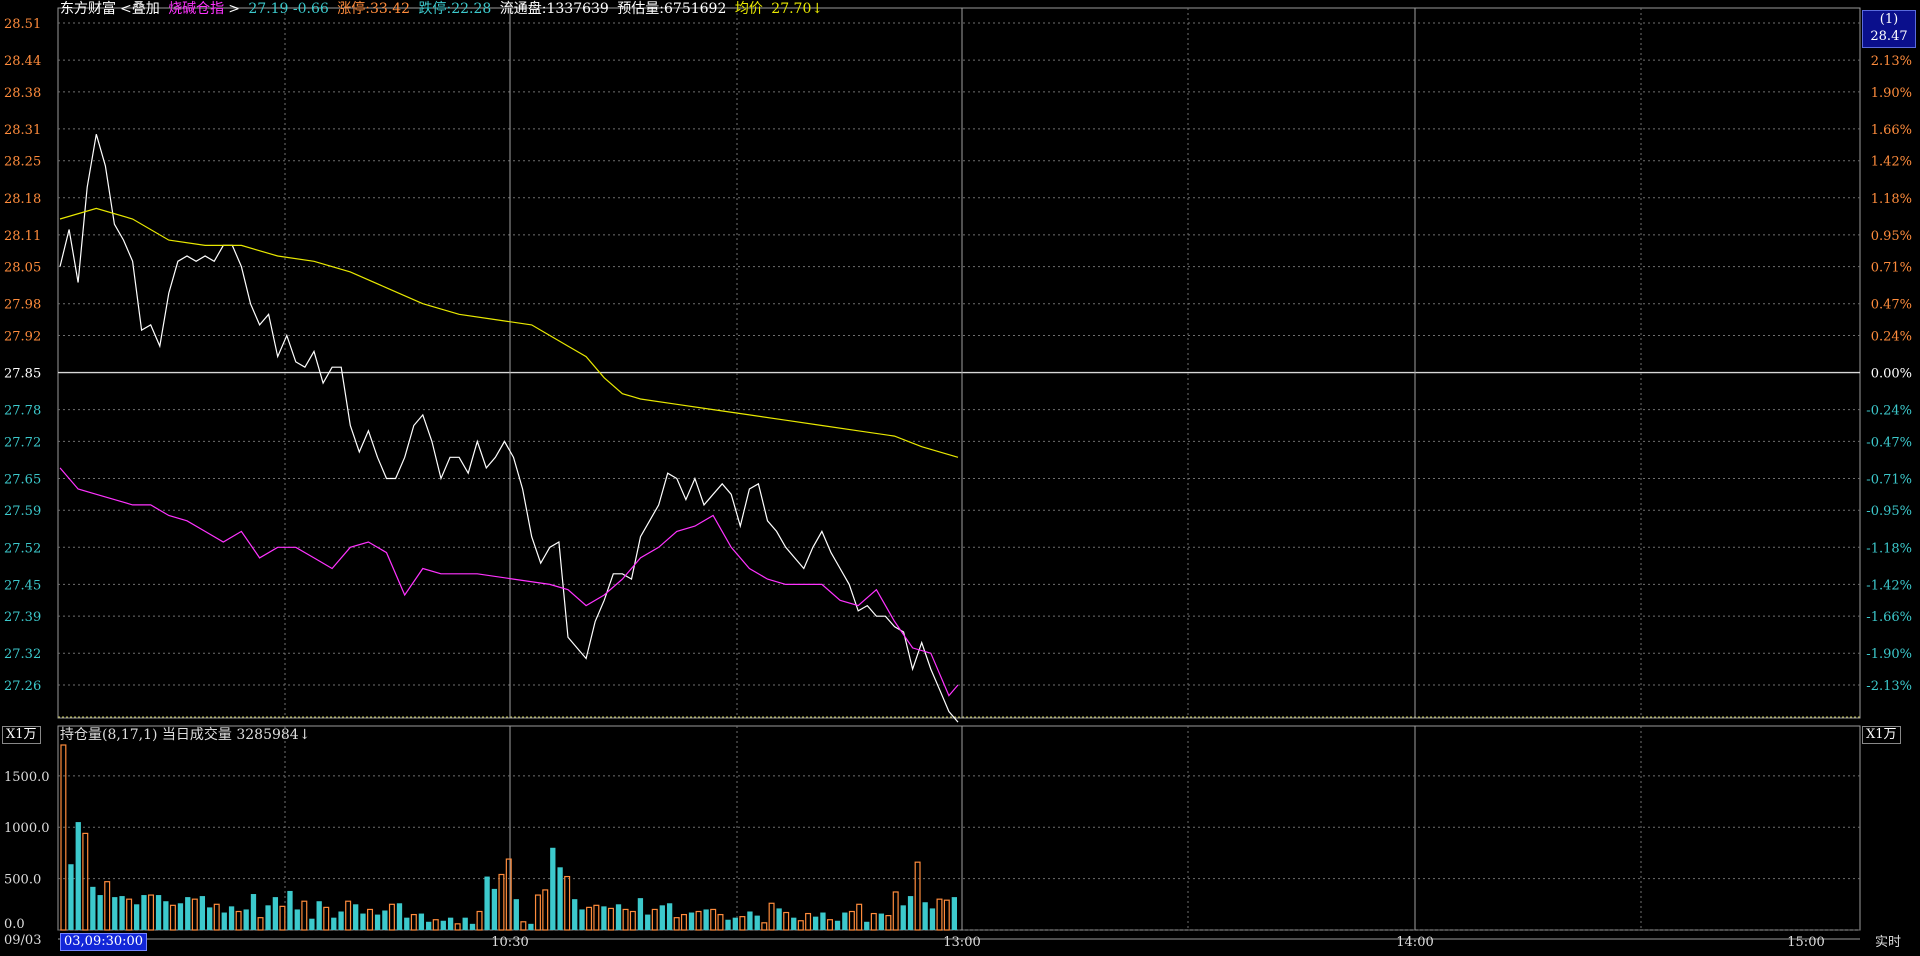 Image resolution: width=1920 pixels, height=956 pixels. I want to click on price-tick-label: 27.52, so click(22, 548).